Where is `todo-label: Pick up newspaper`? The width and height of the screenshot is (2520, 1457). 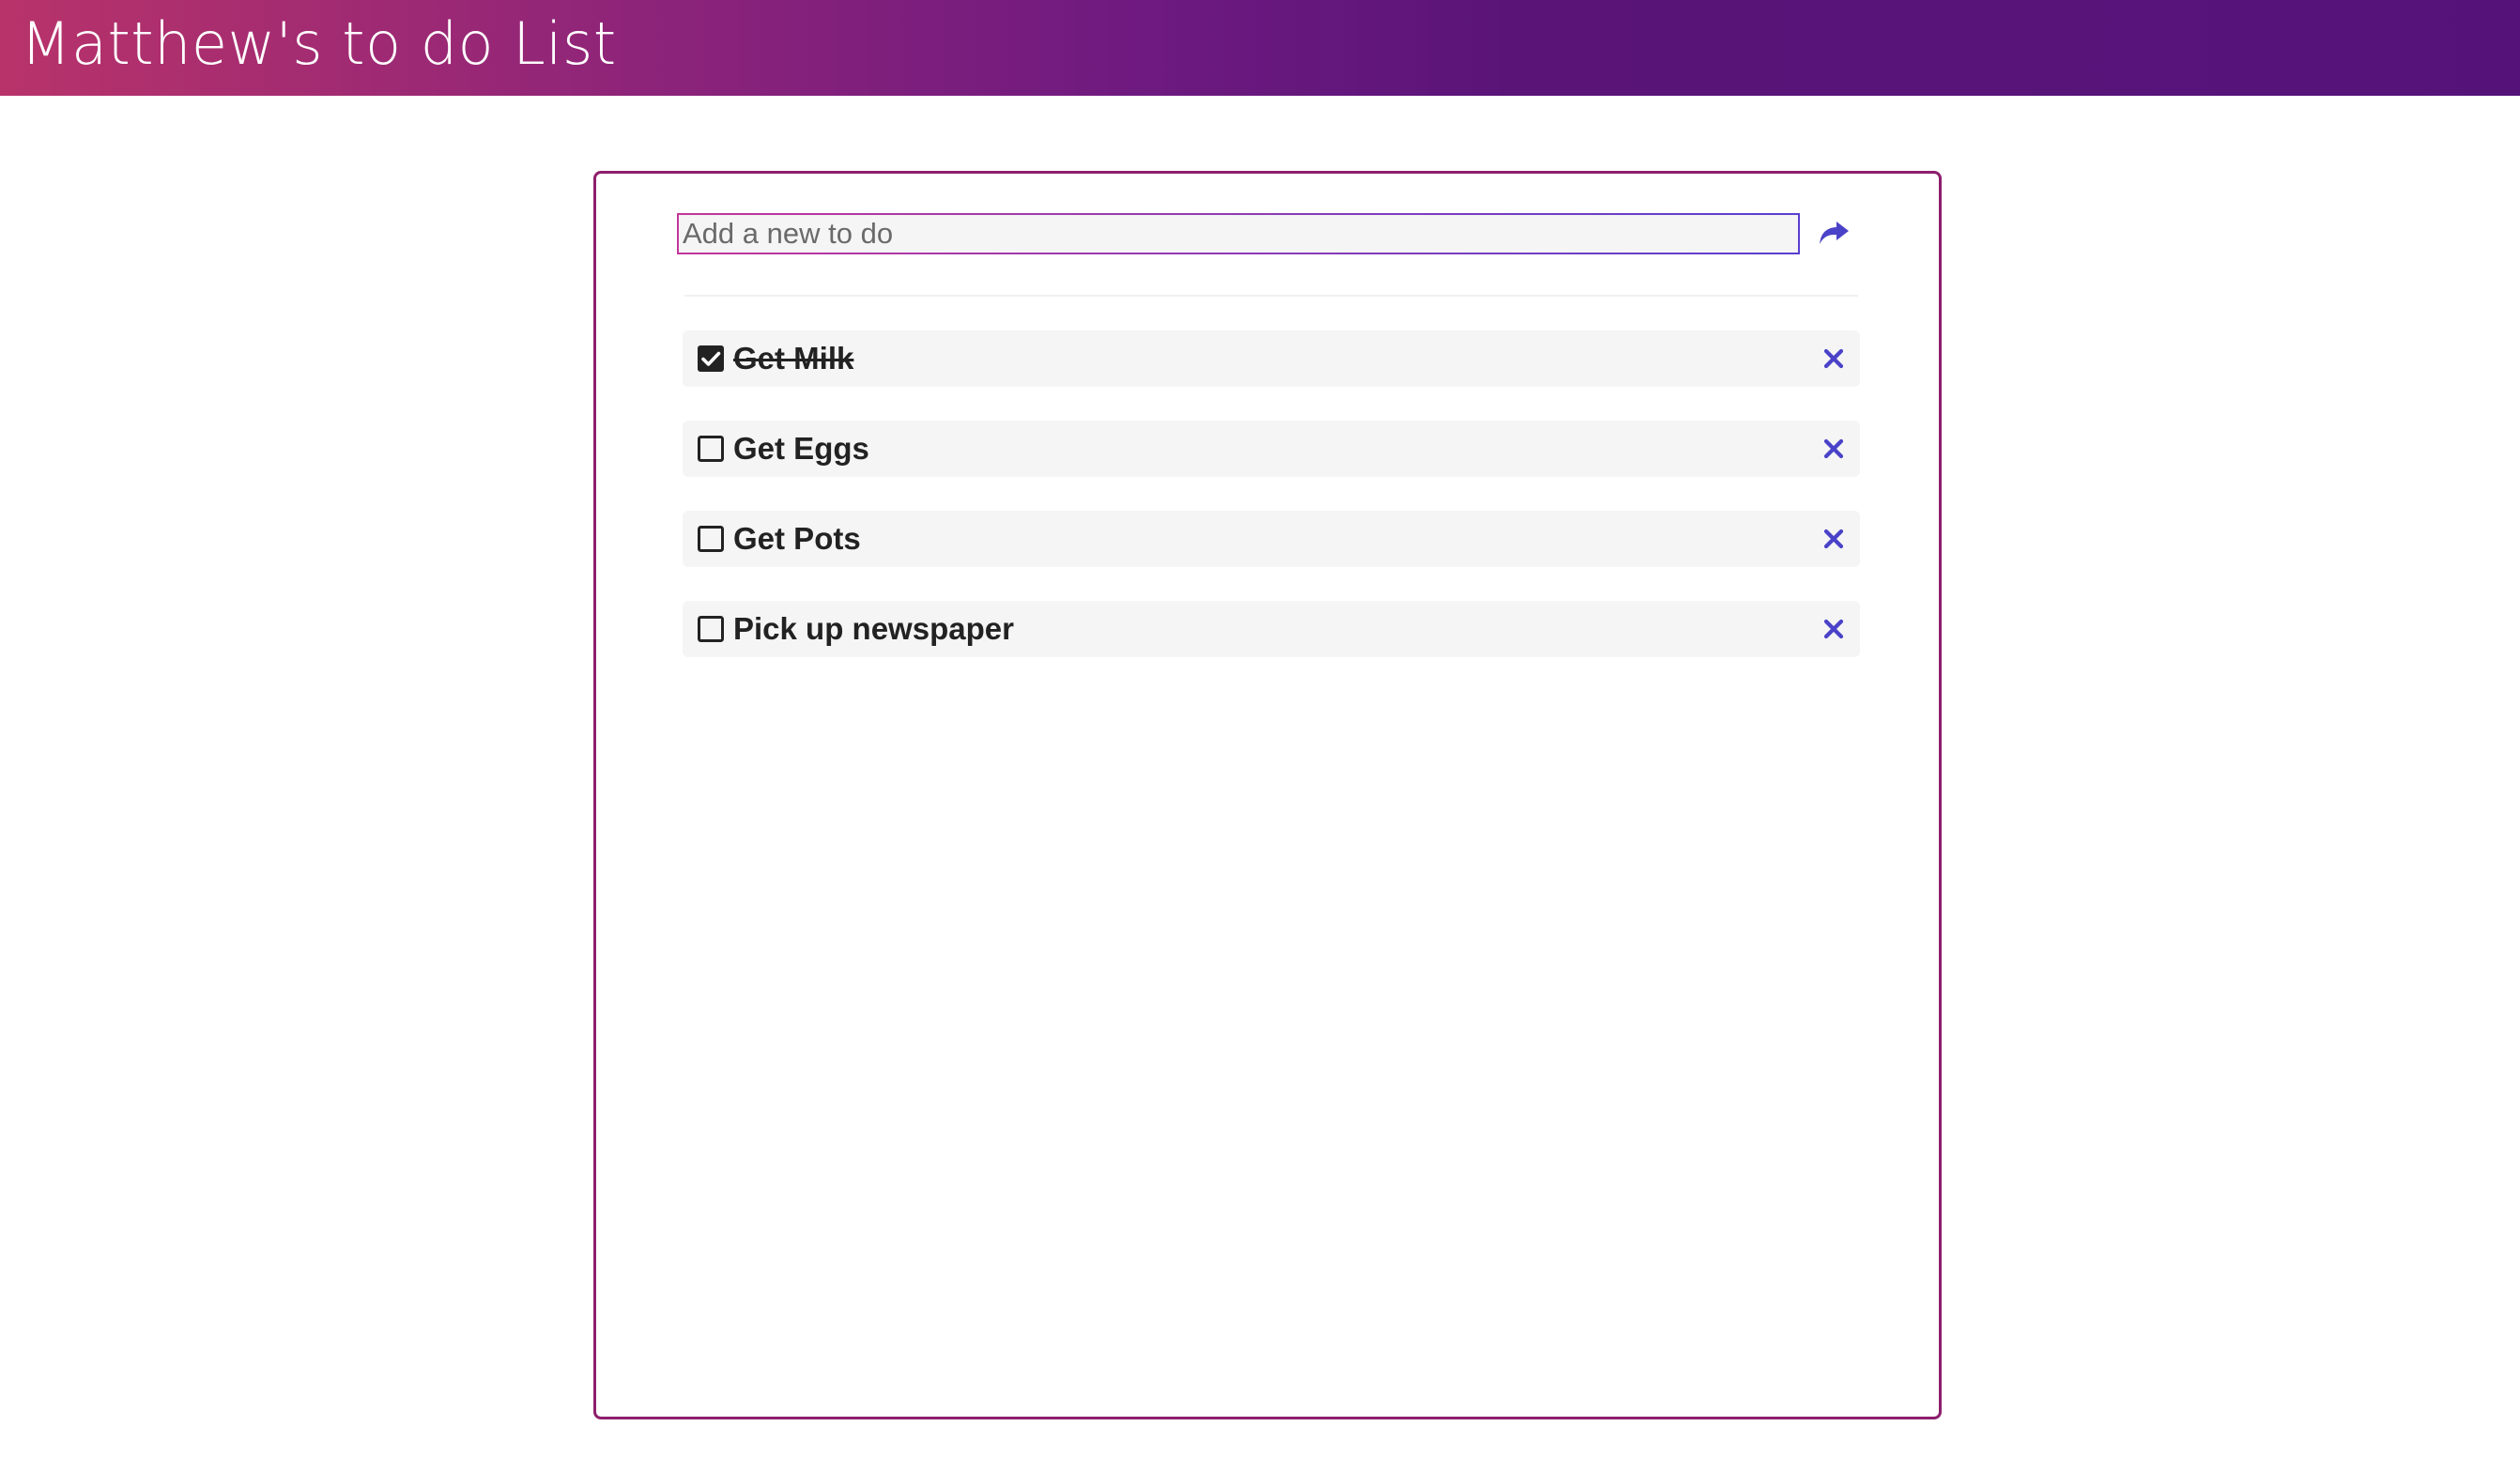 todo-label: Pick up newspaper is located at coordinates (873, 628).